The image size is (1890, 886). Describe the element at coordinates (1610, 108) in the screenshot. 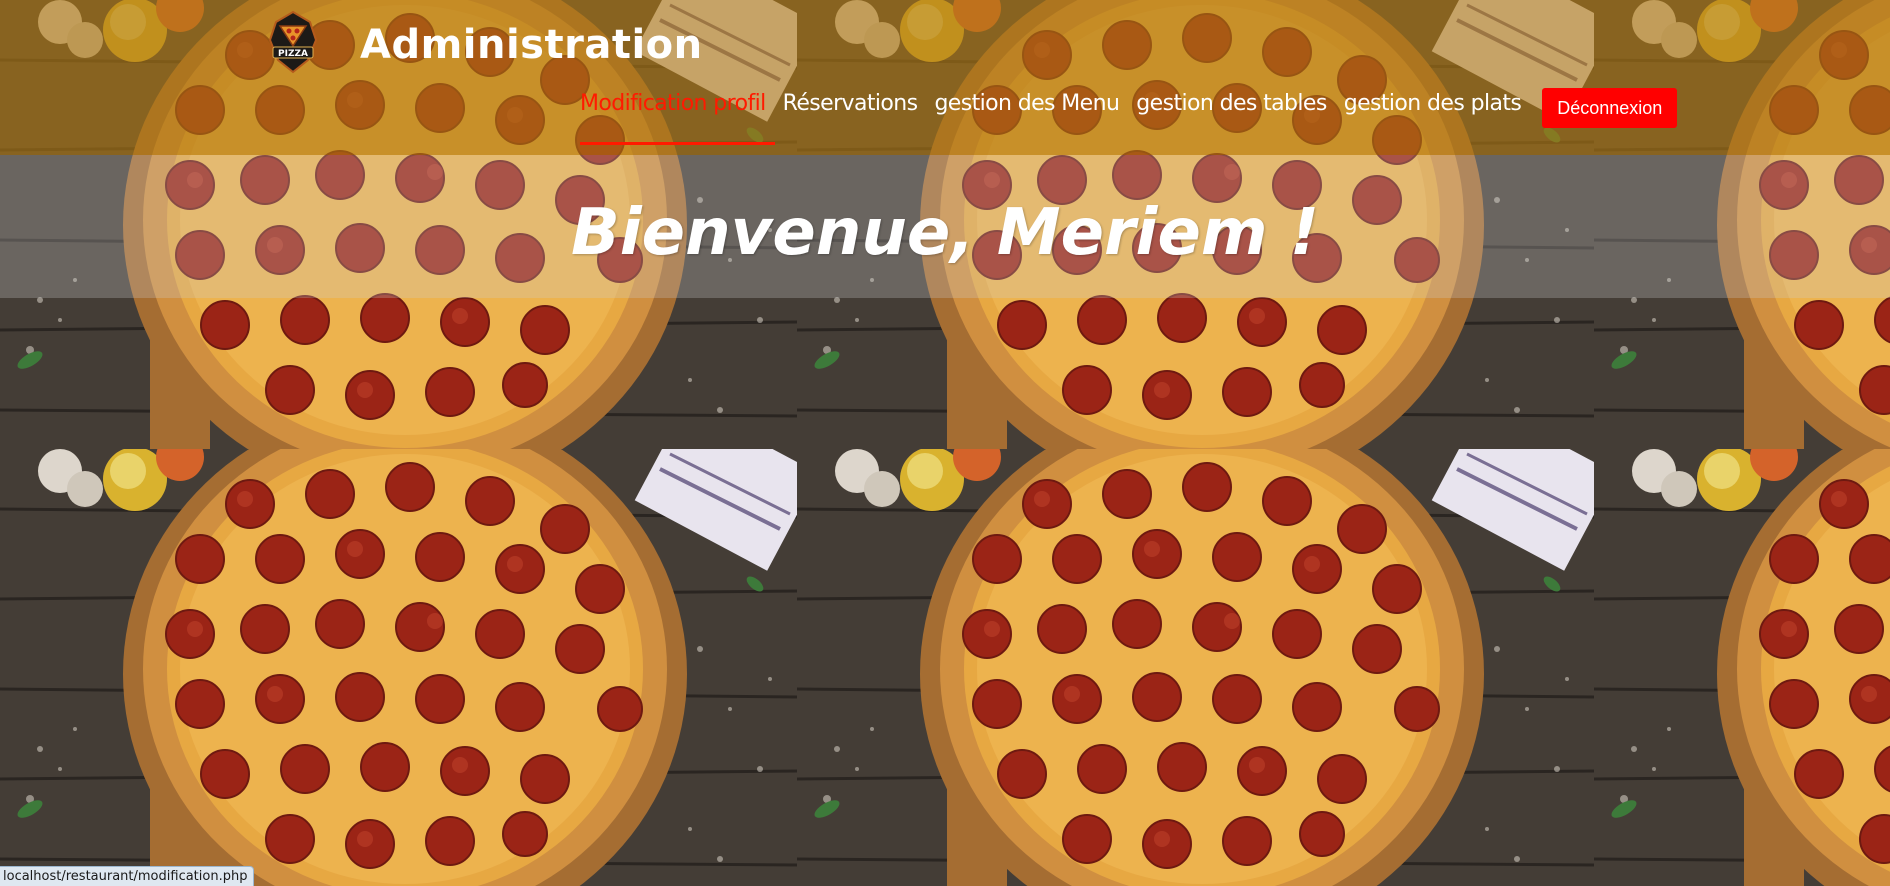

I see `logout-button: Déconnexion` at that location.